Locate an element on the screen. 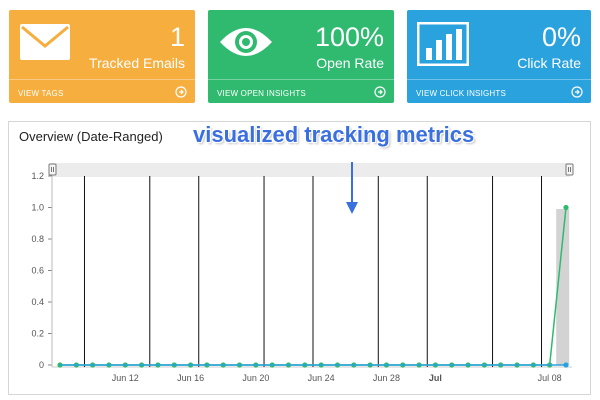  x-tick-label: Jun 16 is located at coordinates (190, 378).